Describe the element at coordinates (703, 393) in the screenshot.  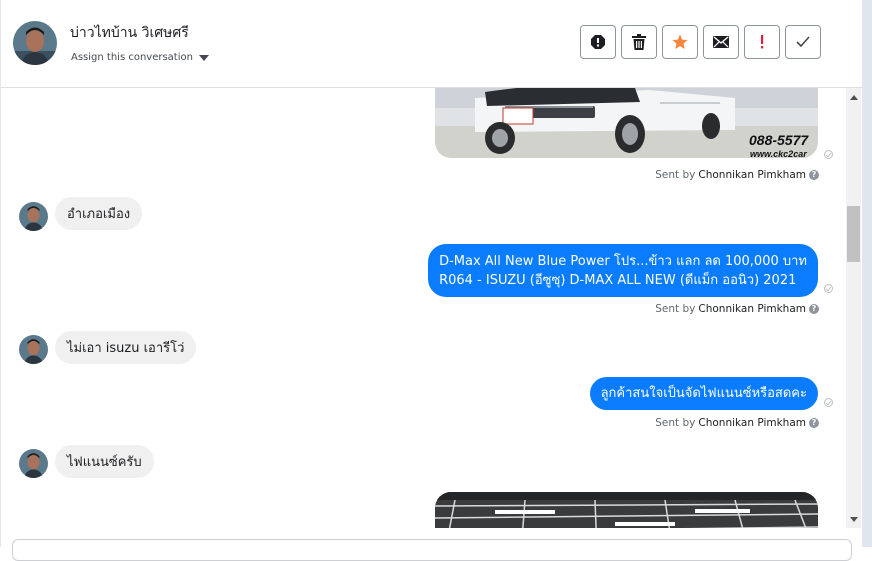
I see `outgoing-message: ลูกค้าสนใจเป็นจัดไฟแนนซ์หรือสดคะ` at that location.